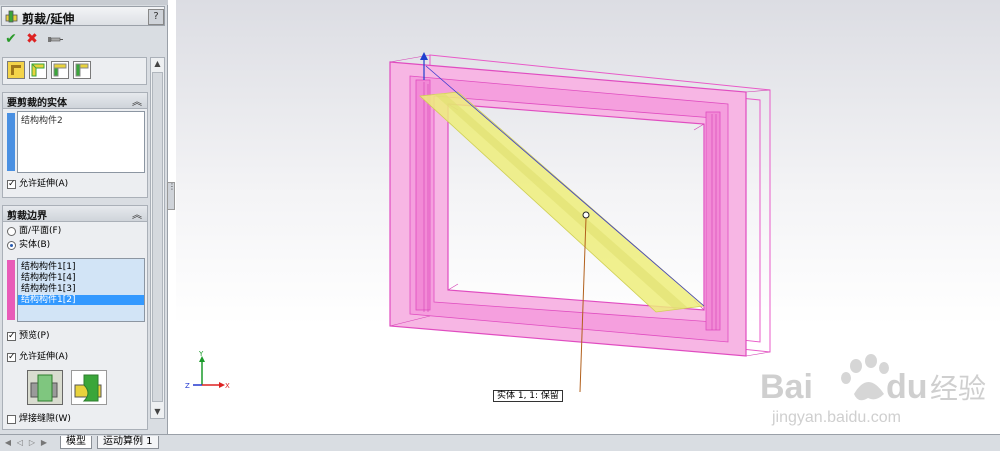 Image resolution: width=1000 pixels, height=451 pixels. What do you see at coordinates (11, 290) in the screenshot?
I see `boundary-color-swatch` at bounding box center [11, 290].